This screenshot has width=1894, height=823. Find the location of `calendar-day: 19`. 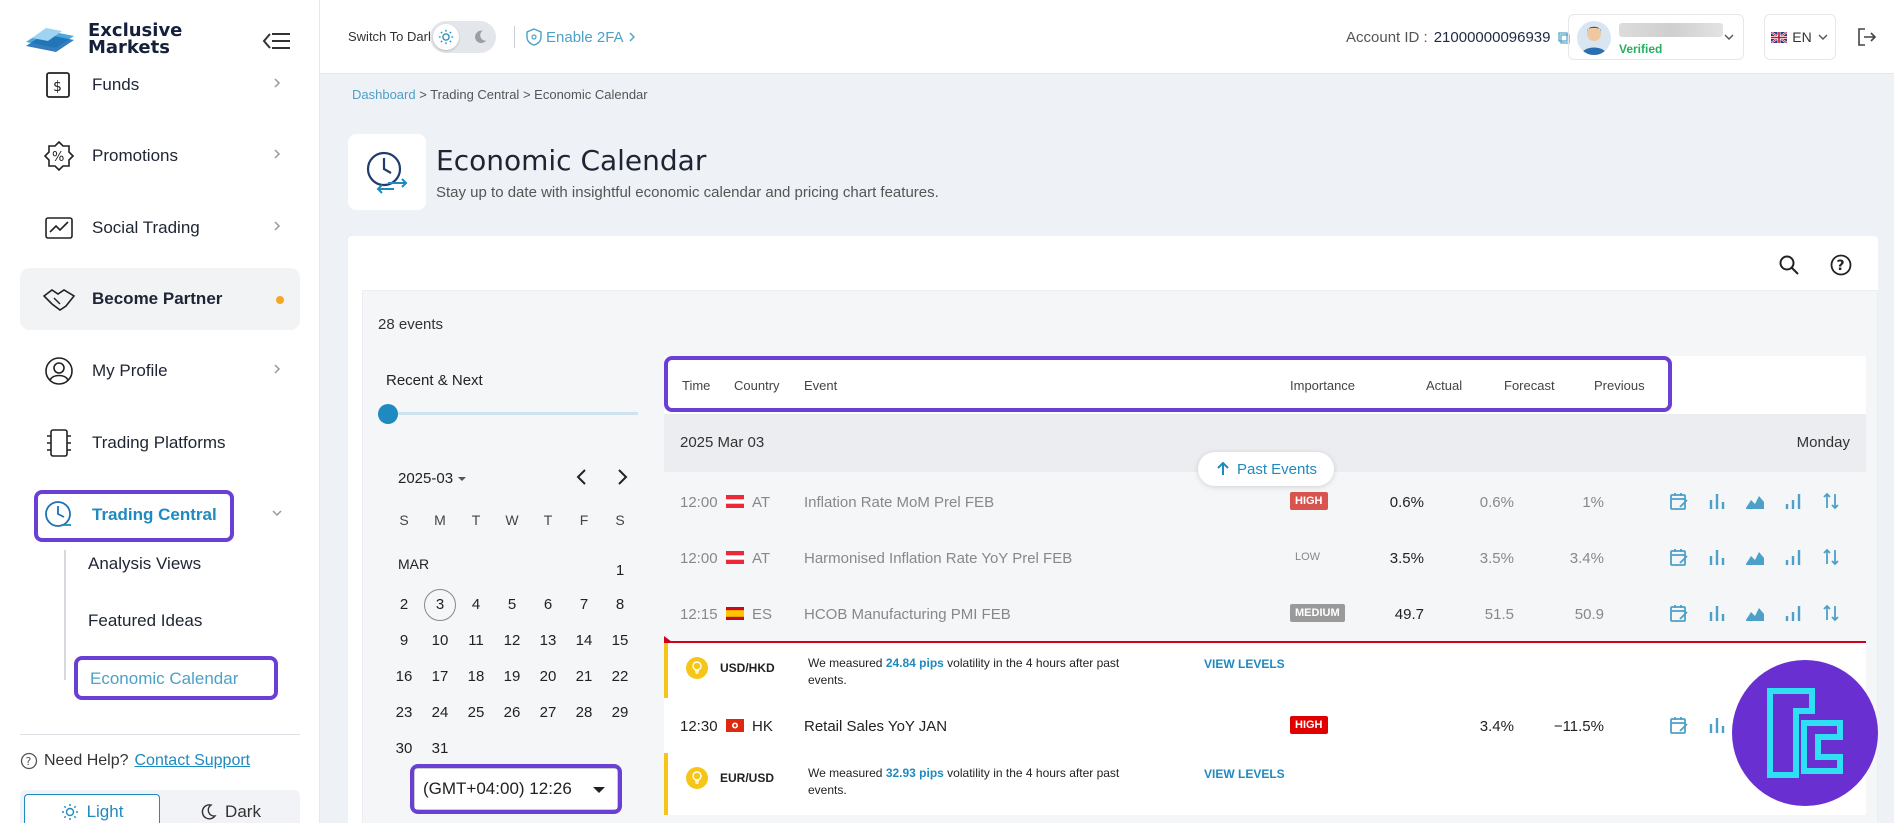

calendar-day: 19 is located at coordinates (512, 677).